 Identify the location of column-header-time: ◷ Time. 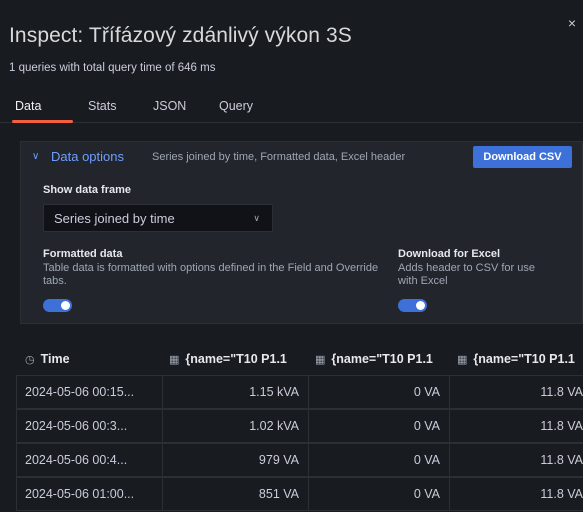
(47, 359).